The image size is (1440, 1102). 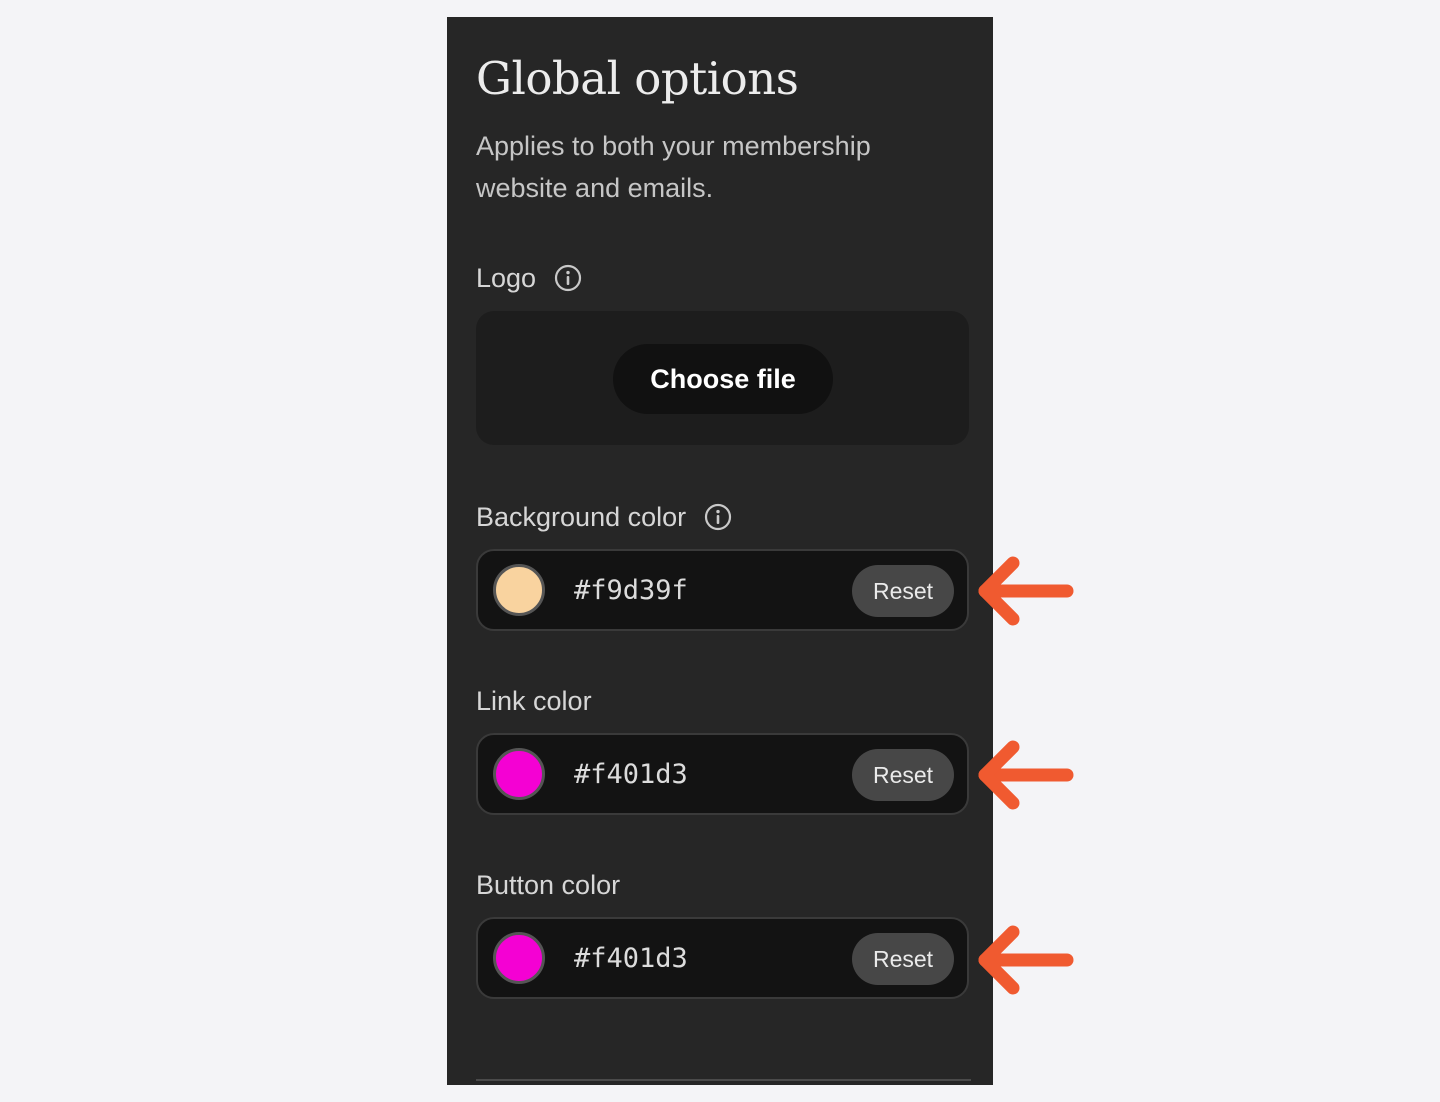 I want to click on background-color-field-label: Background color, so click(x=604, y=517).